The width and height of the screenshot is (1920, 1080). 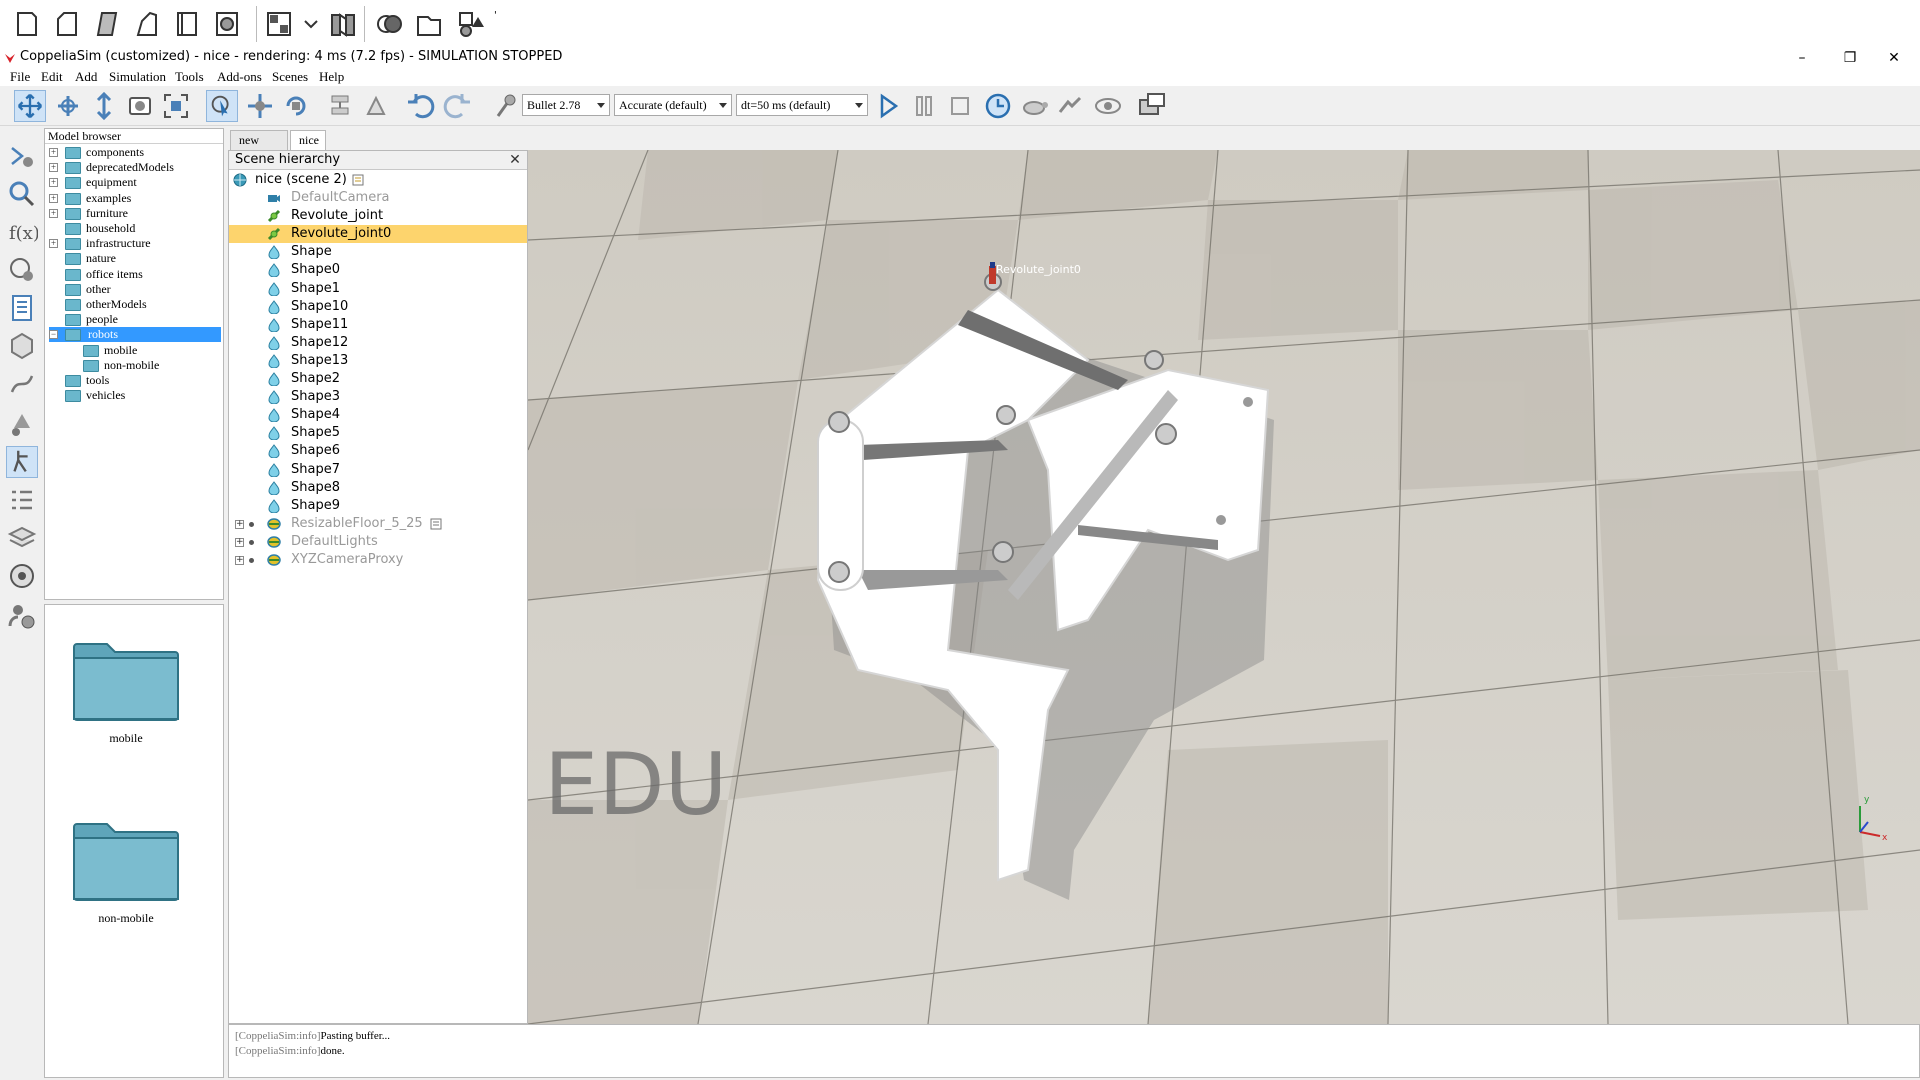 What do you see at coordinates (22, 576) in the screenshot?
I see `video-recorder-icon` at bounding box center [22, 576].